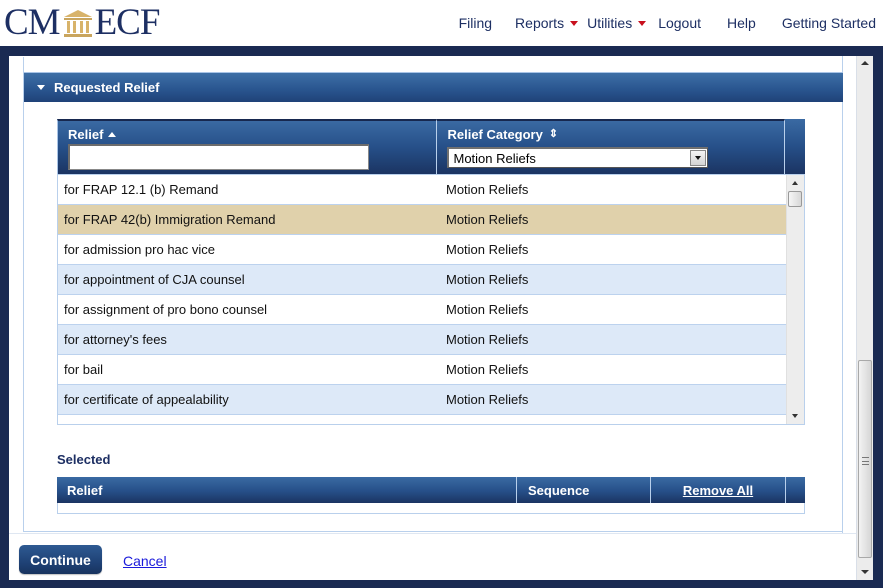 The width and height of the screenshot is (883, 588). I want to click on relief-cell: for attorney's fees, so click(115, 339).